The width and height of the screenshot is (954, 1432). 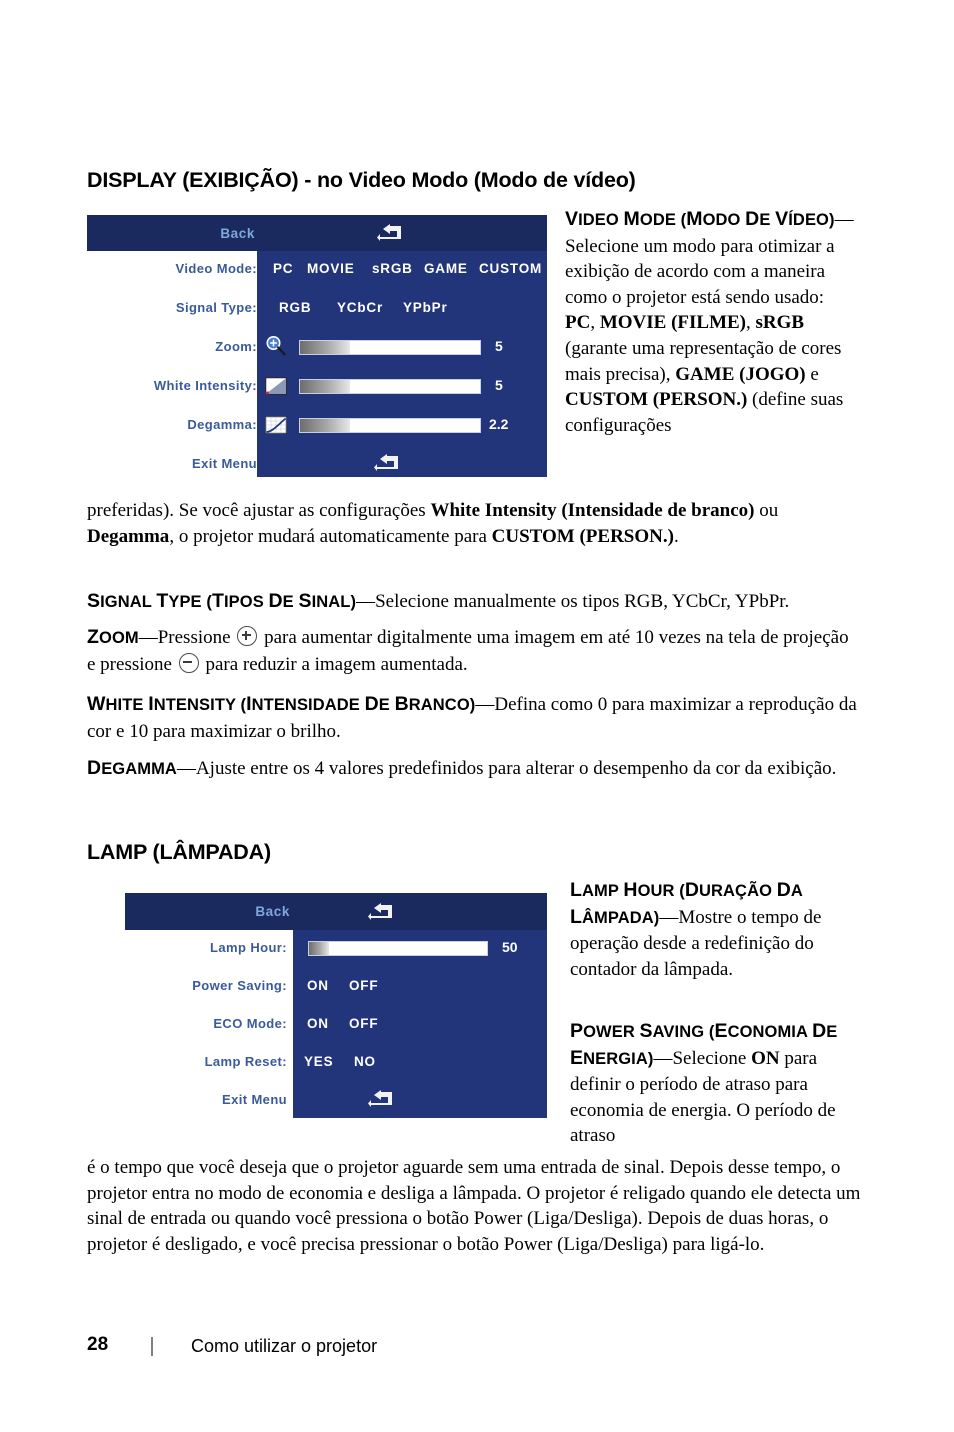 I want to click on bold-custom-person: CUSTOM (PERSON.), so click(x=582, y=536).